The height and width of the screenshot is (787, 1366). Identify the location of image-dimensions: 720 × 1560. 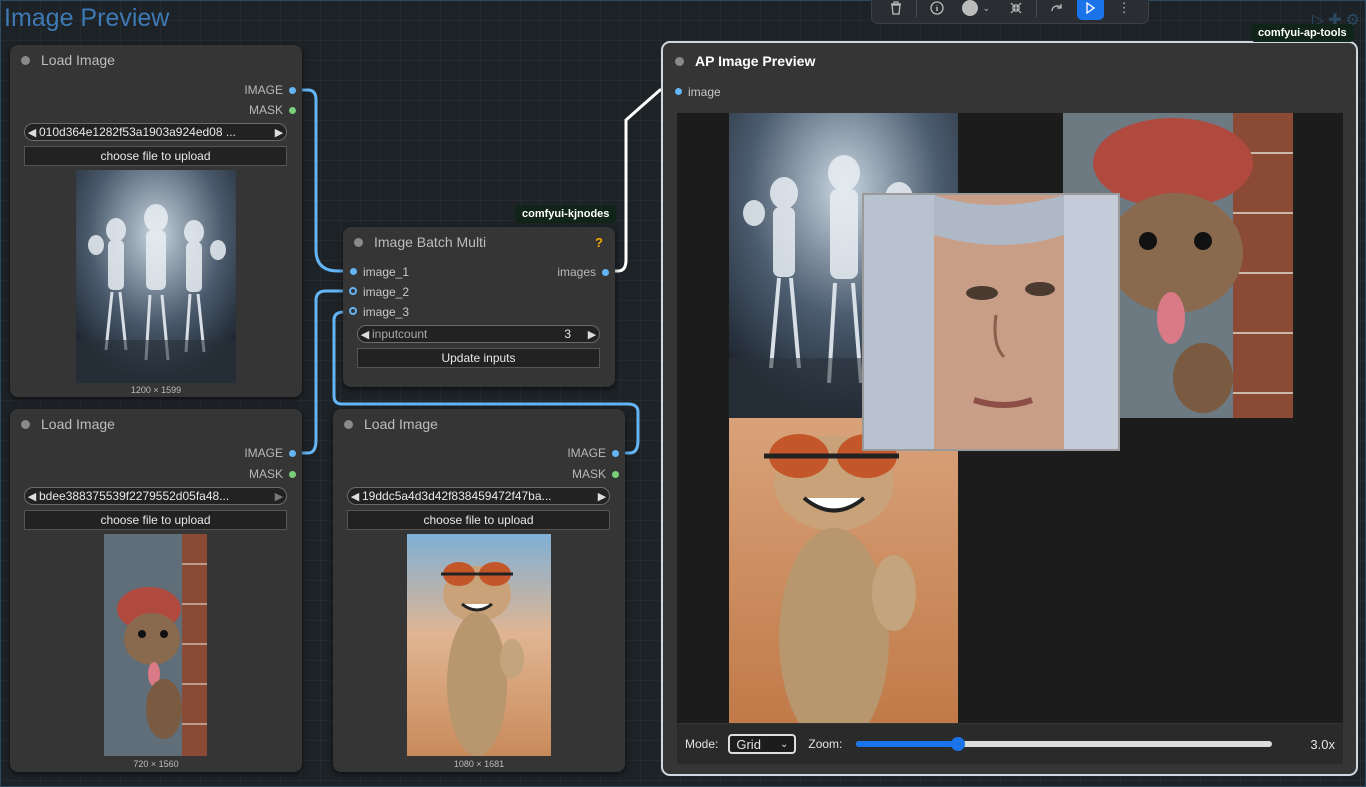
(156, 764).